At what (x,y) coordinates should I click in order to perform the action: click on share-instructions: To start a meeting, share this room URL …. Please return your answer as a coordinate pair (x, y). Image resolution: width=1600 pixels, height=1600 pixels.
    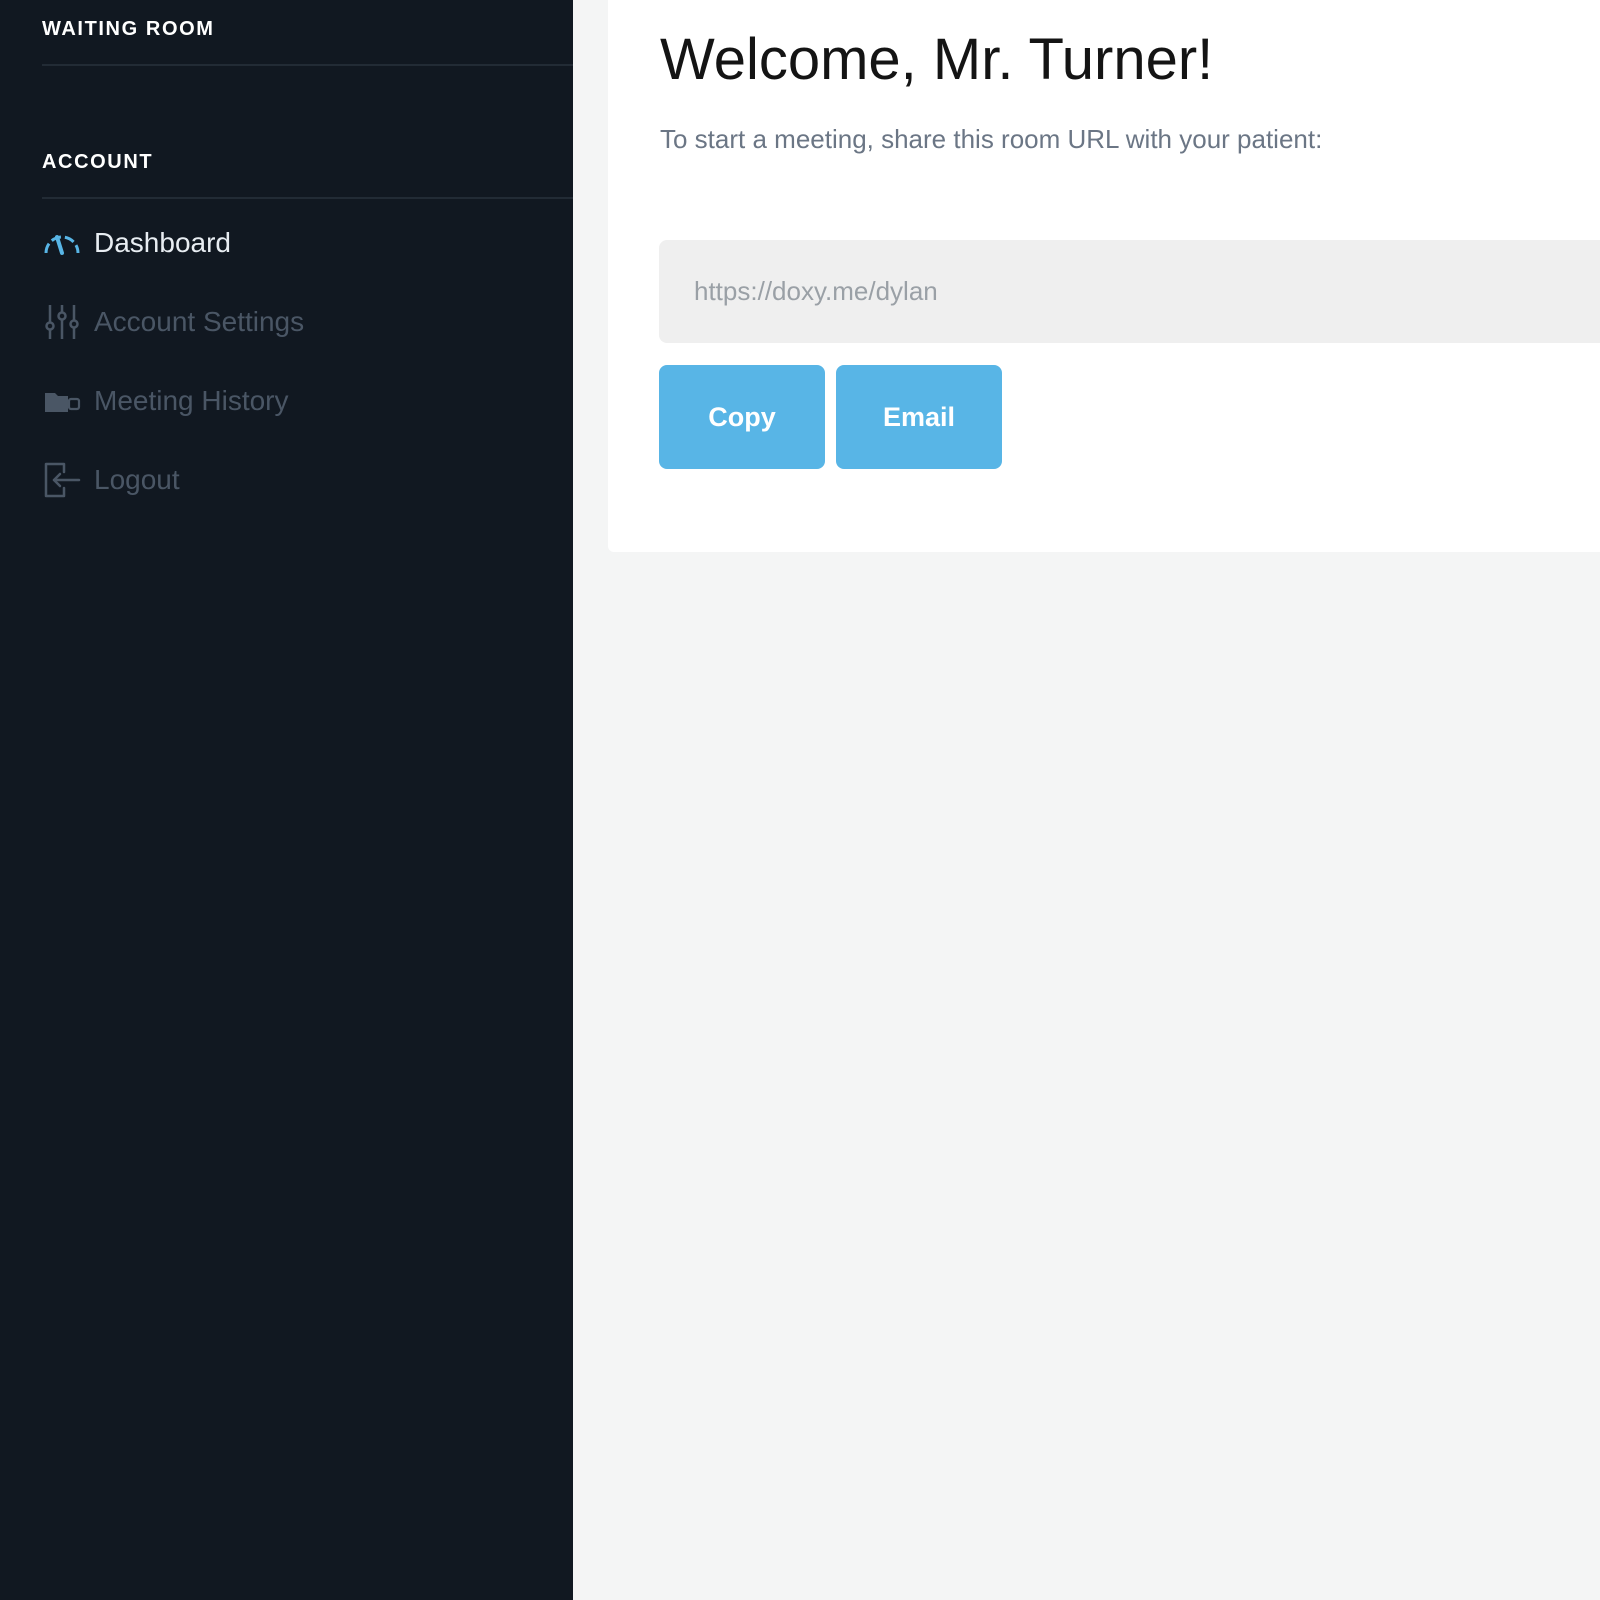
    Looking at the image, I should click on (991, 139).